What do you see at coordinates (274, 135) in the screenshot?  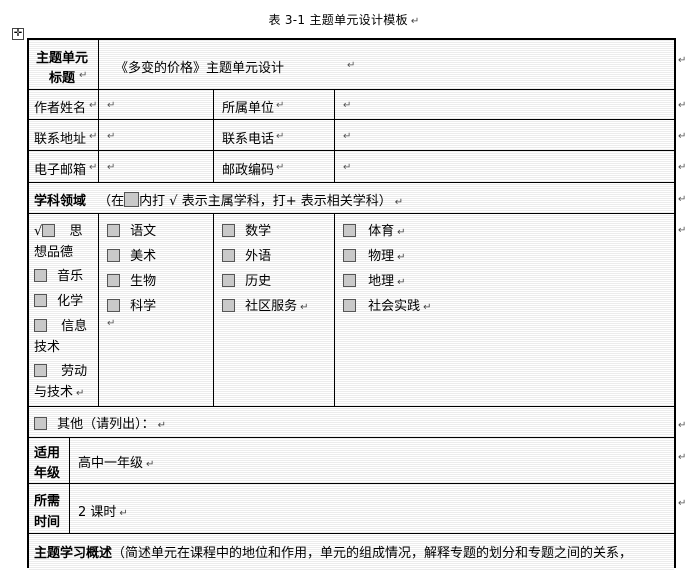 I see `phone-label-cell: 联系电话 ↵` at bounding box center [274, 135].